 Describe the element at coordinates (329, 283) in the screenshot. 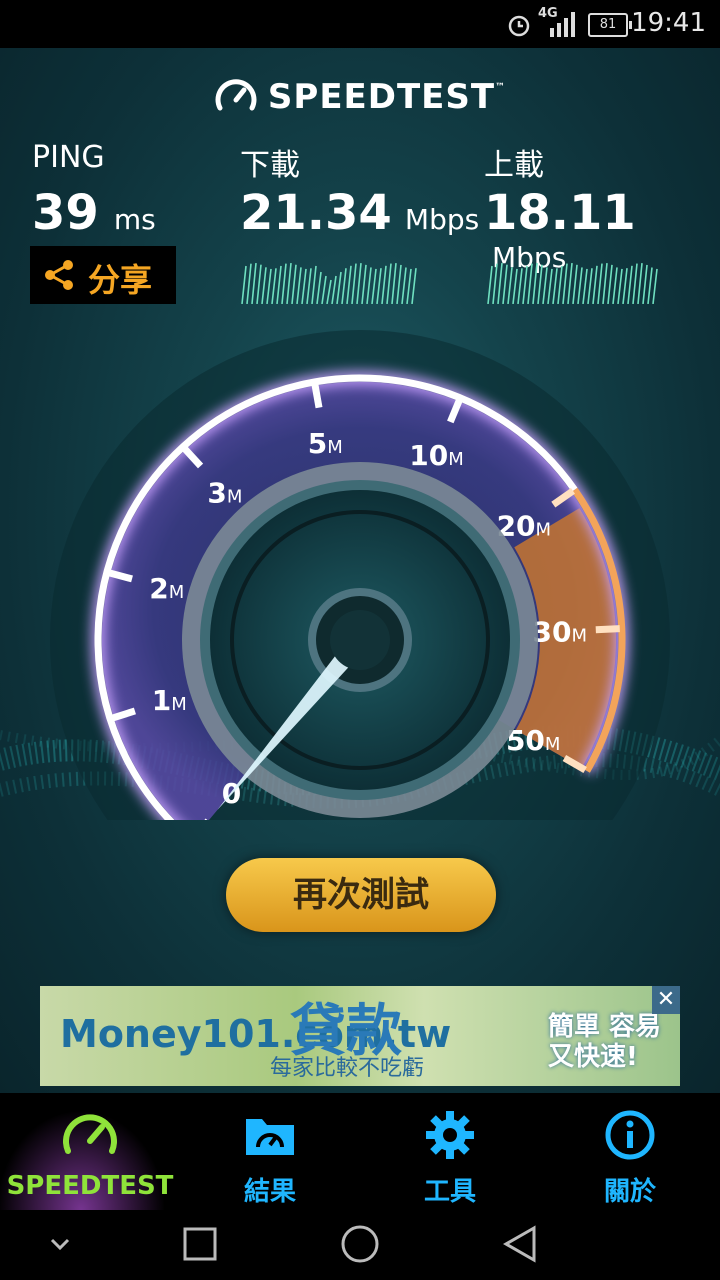

I see `download-speed-graph` at that location.